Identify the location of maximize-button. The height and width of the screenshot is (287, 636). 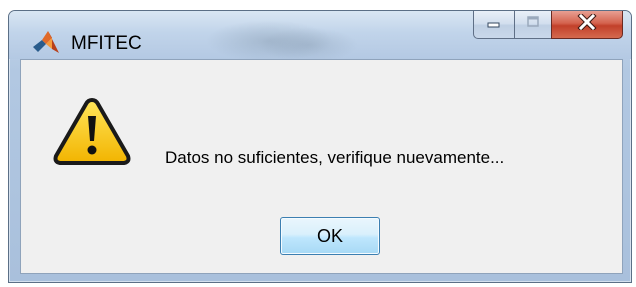
(532, 25).